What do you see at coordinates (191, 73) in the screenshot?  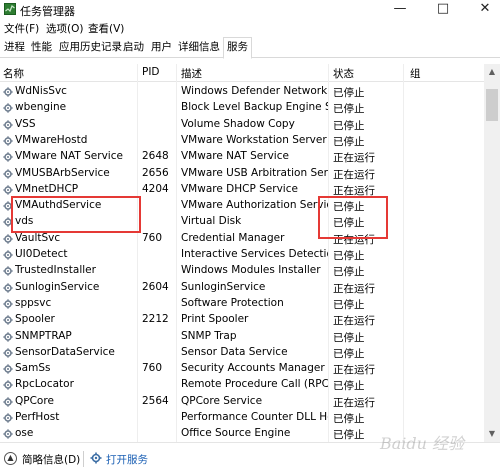 I see `column-description-header: 描述` at bounding box center [191, 73].